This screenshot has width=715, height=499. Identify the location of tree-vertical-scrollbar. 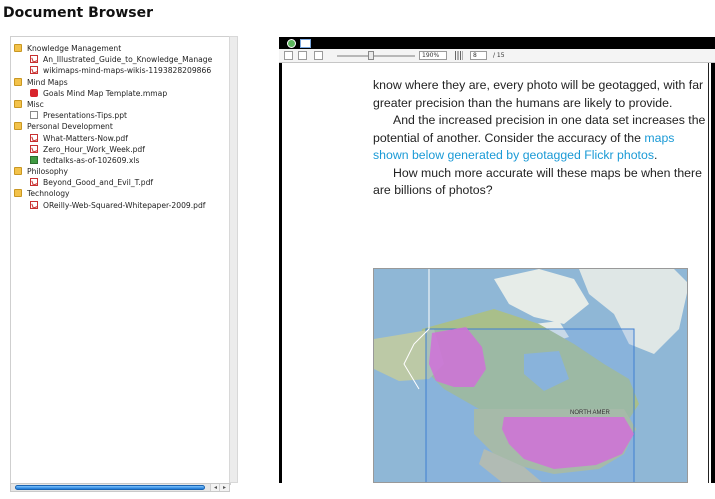
(233, 259).